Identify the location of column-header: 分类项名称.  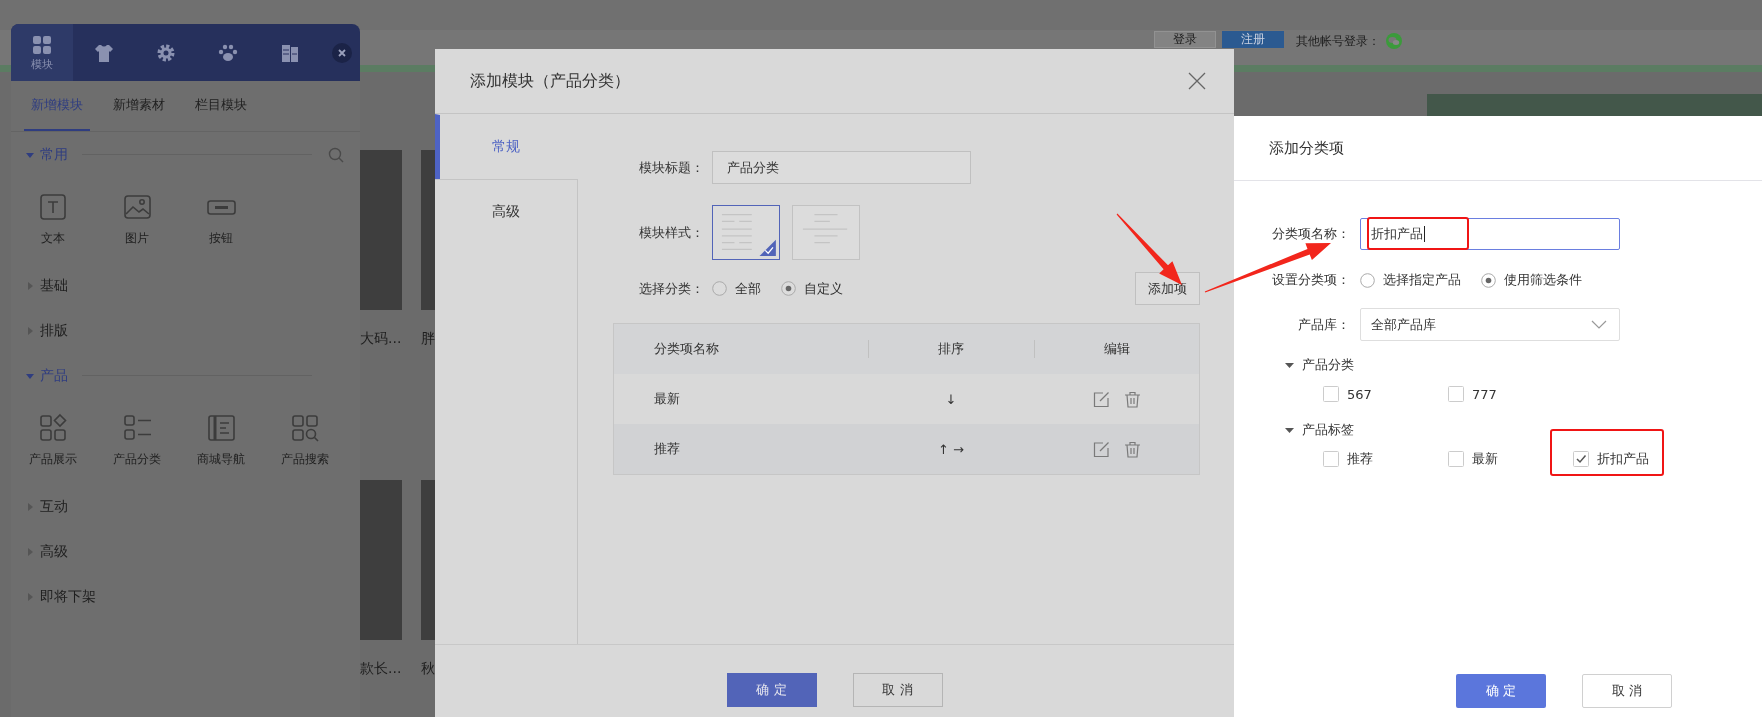
(686, 349).